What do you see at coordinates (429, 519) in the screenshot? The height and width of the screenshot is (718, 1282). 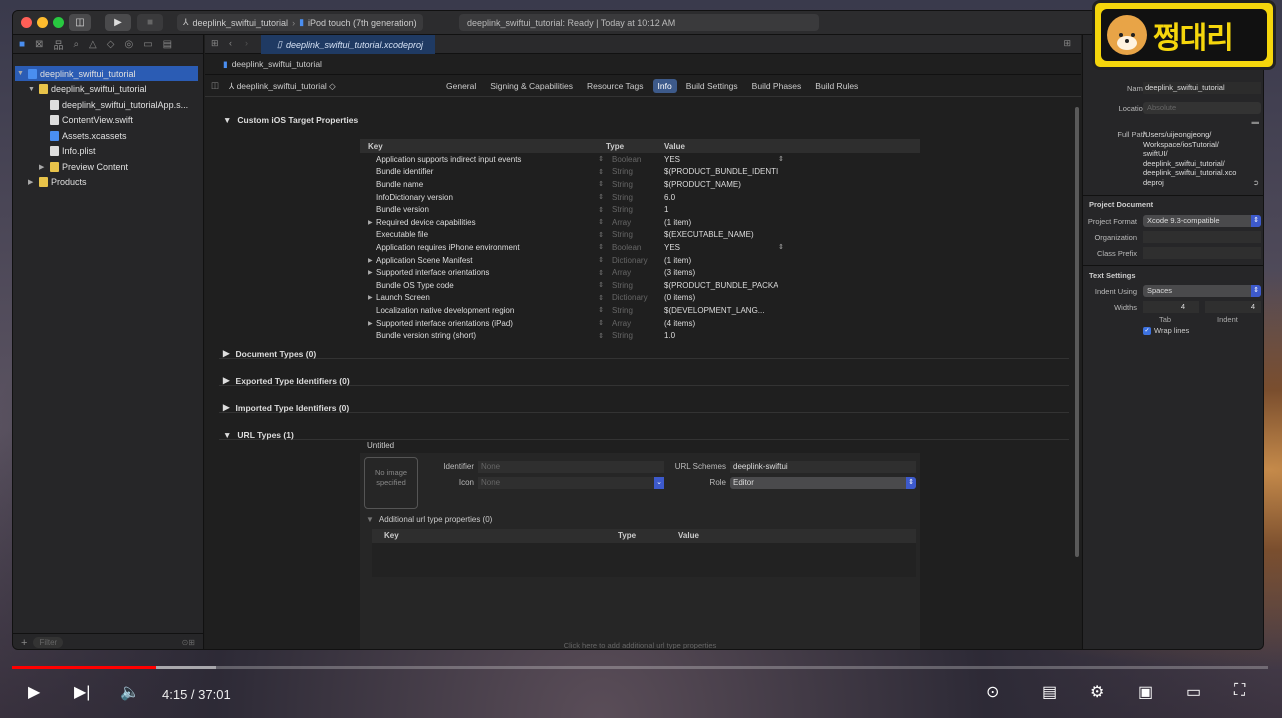 I see `additional-properties-header: ▼ Additional url type properties (0)` at bounding box center [429, 519].